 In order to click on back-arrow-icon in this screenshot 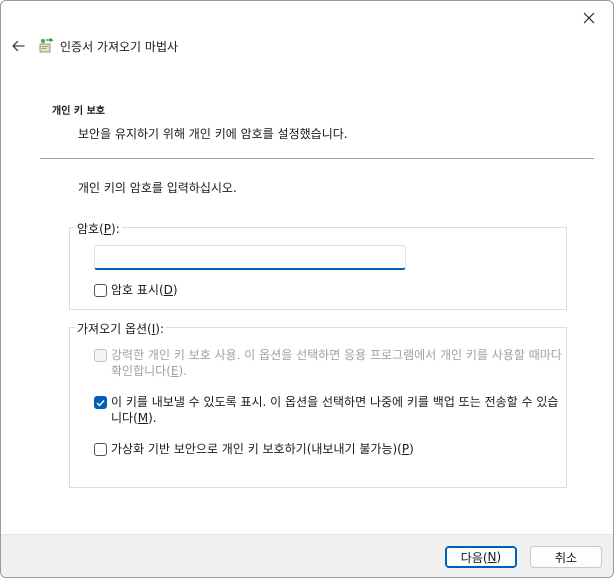, I will do `click(18, 46)`.